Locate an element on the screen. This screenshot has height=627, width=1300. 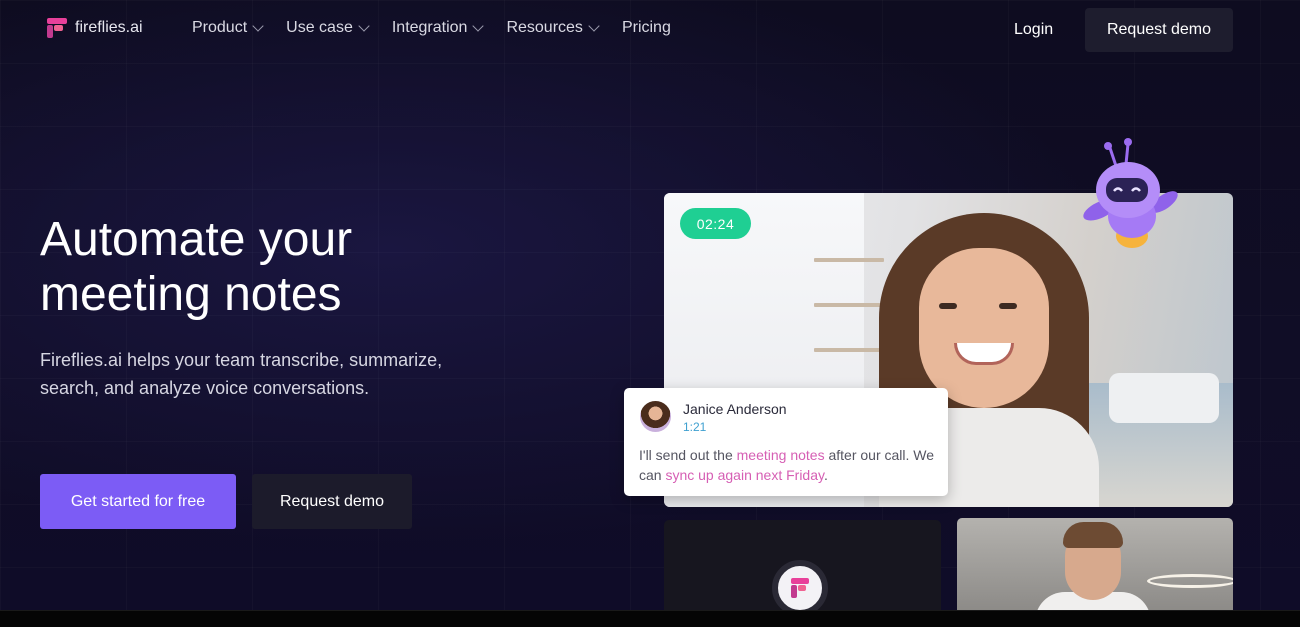
speaker-timestamp: 1:21 is located at coordinates (695, 427).